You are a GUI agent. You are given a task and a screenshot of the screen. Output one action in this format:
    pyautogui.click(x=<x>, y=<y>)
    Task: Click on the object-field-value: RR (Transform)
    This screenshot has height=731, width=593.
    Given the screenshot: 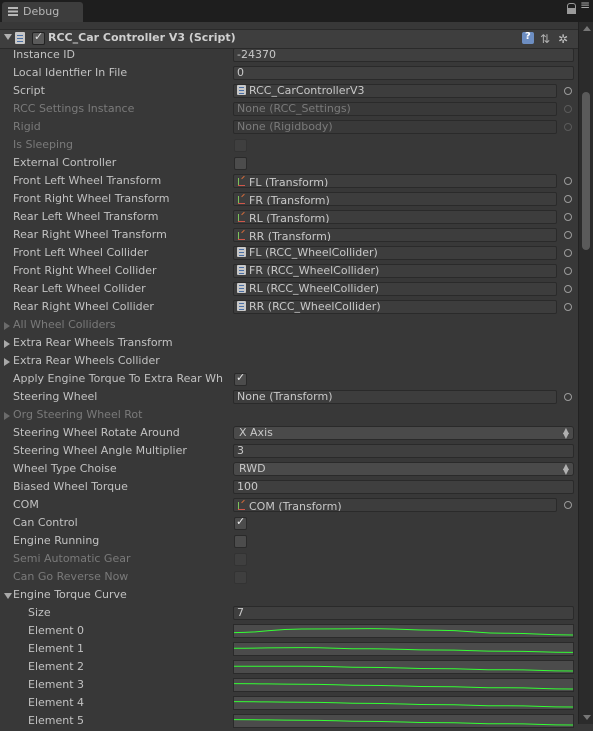 What is the action you would take?
    pyautogui.click(x=290, y=236)
    